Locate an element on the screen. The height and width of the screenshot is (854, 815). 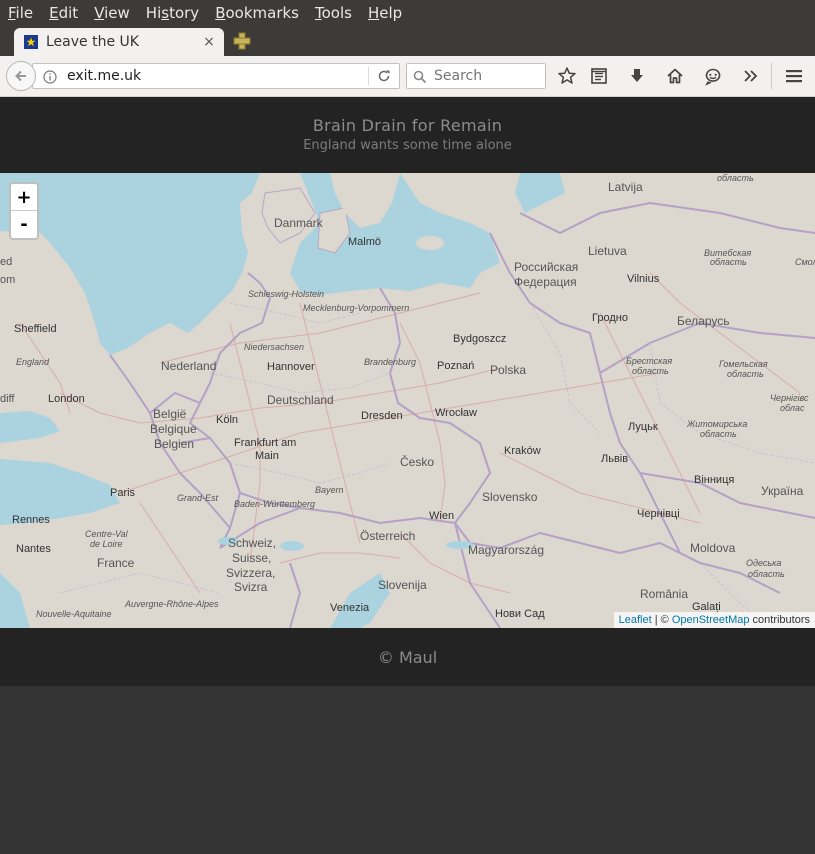
openstreetmap-link: OpenStreetMap is located at coordinates (711, 620).